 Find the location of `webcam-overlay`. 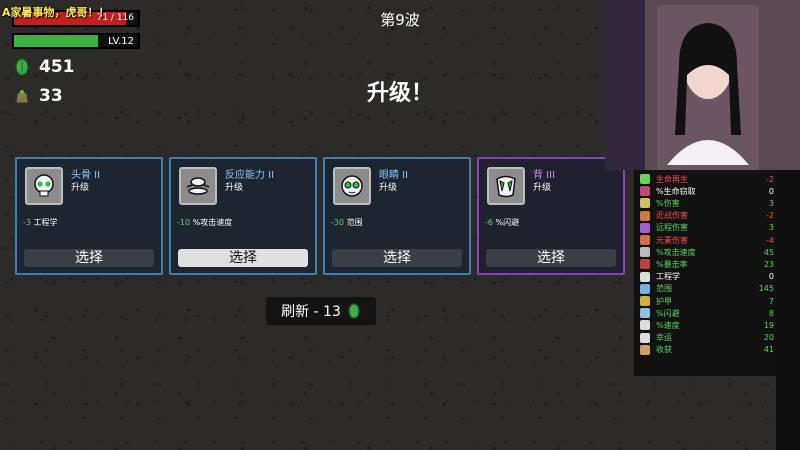

webcam-overlay is located at coordinates (702, 85).